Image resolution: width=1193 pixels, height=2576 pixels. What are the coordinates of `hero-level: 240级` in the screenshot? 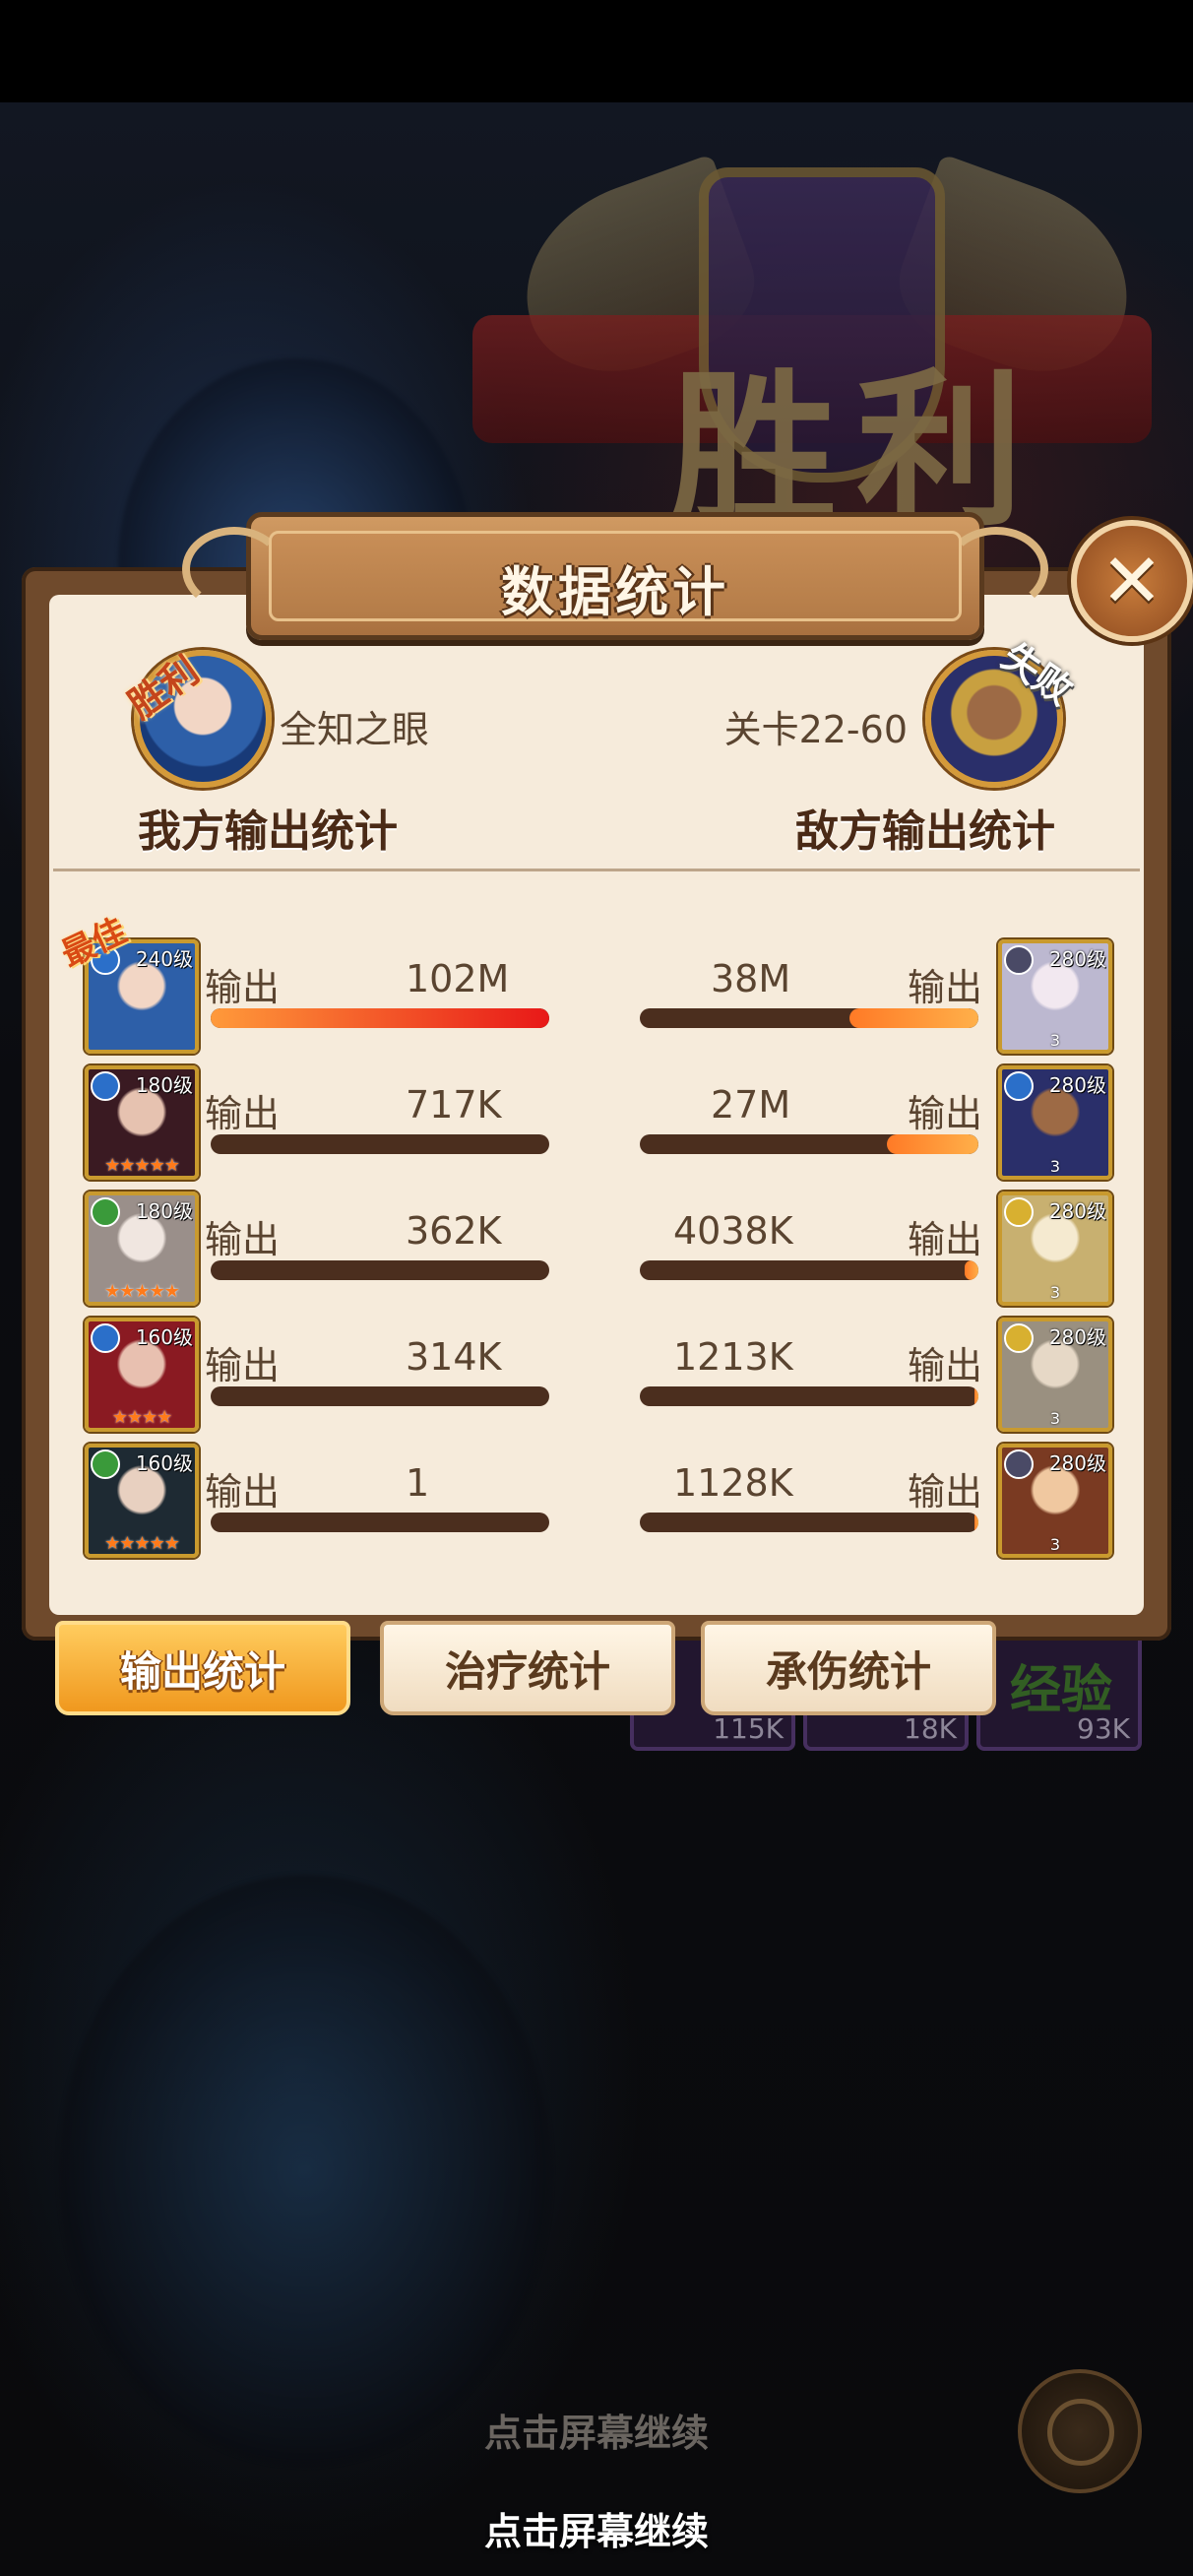 It's located at (164, 959).